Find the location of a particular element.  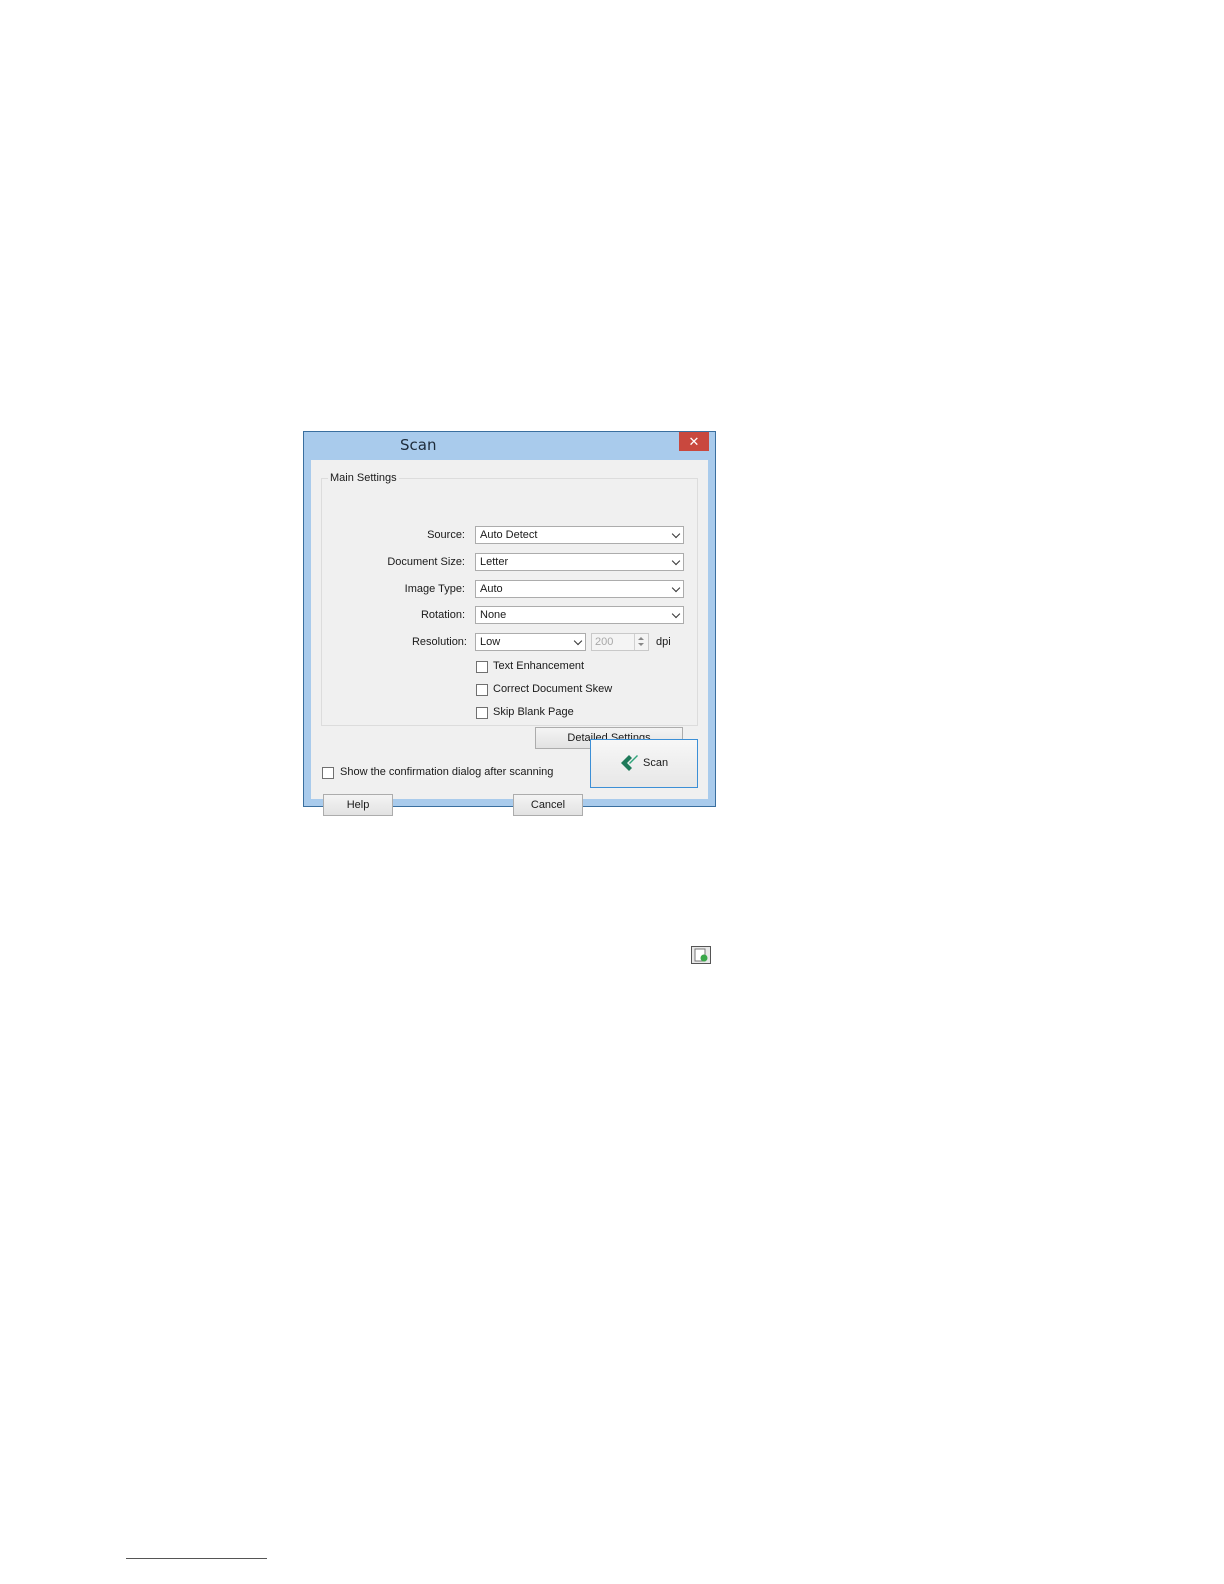

cancel-button: Cancel is located at coordinates (548, 805).